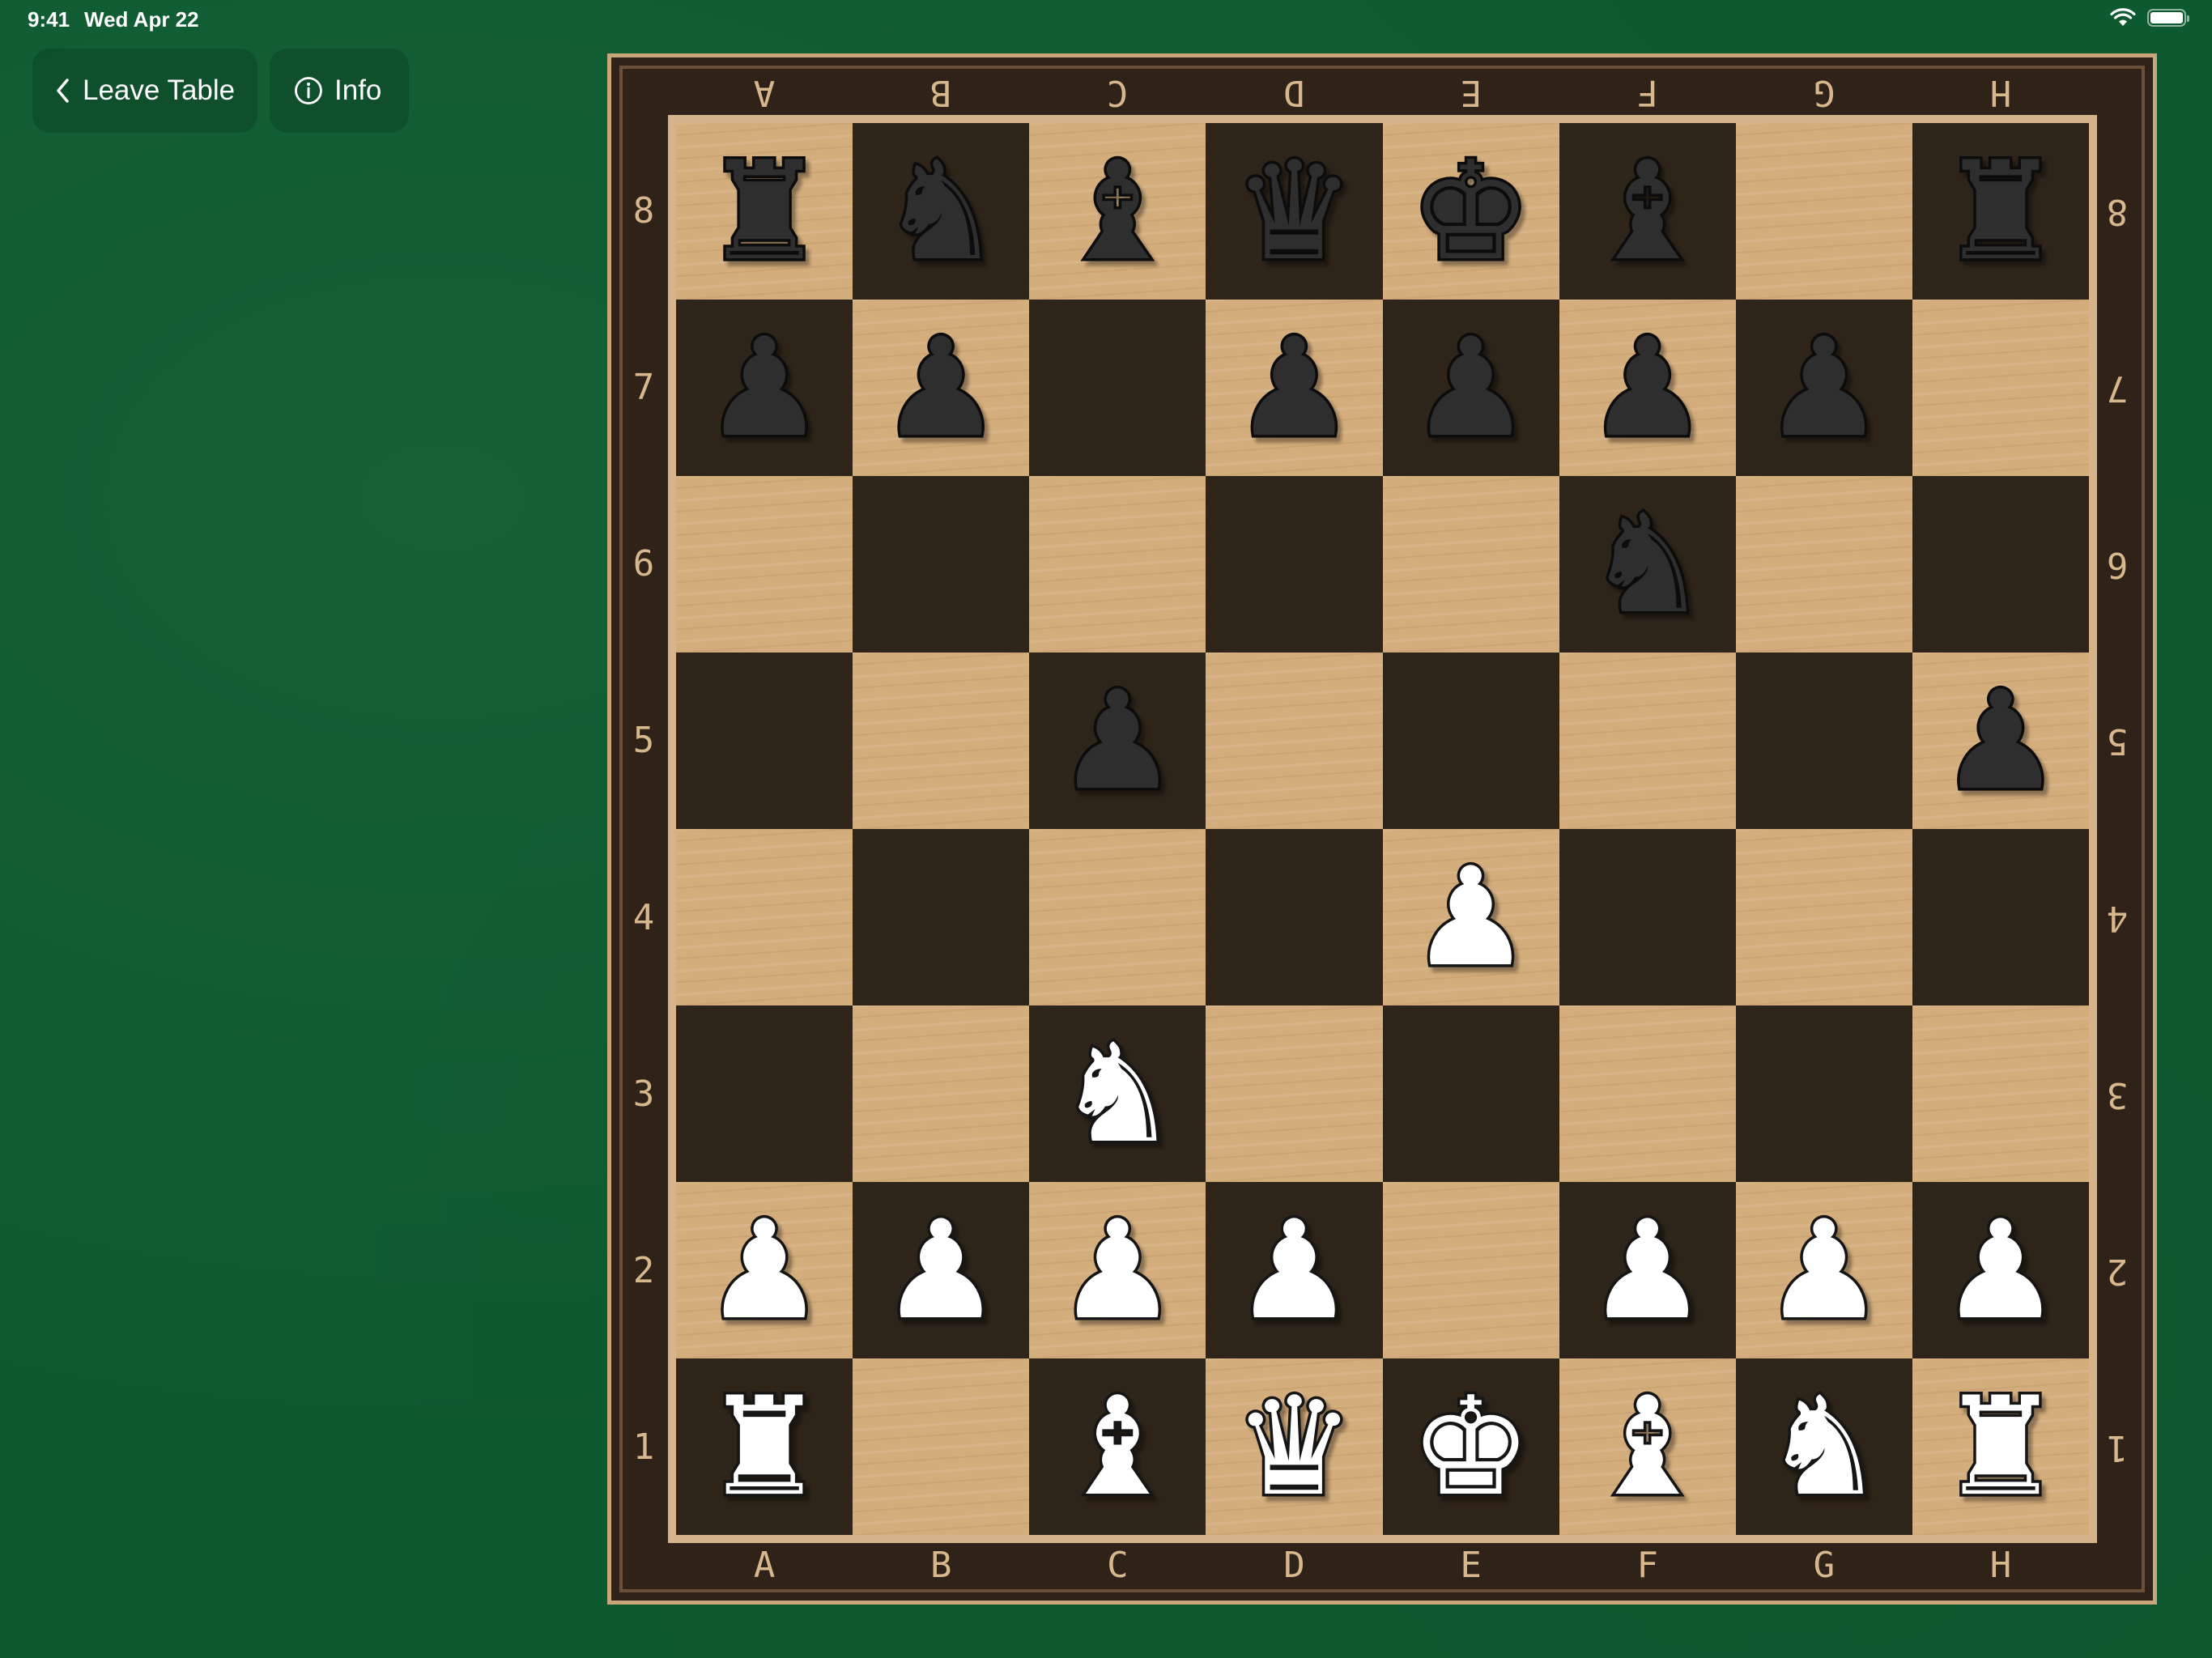  I want to click on white-pawn-a2: ♟, so click(764, 1270).